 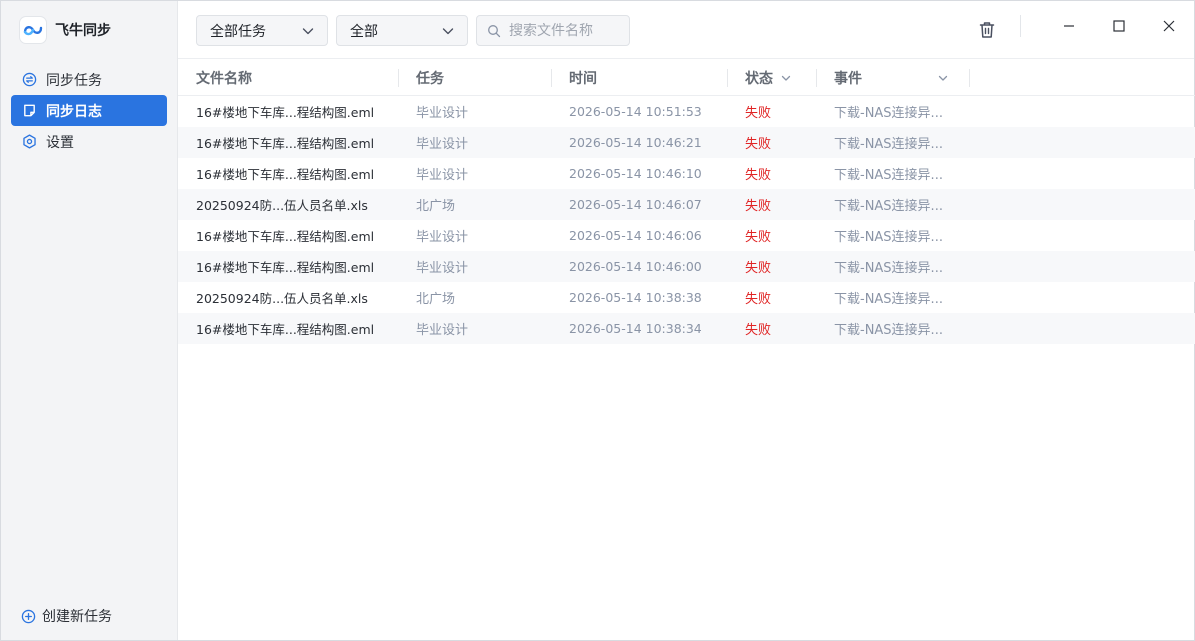 I want to click on create-task-button: 创建新任务, so click(x=66, y=616).